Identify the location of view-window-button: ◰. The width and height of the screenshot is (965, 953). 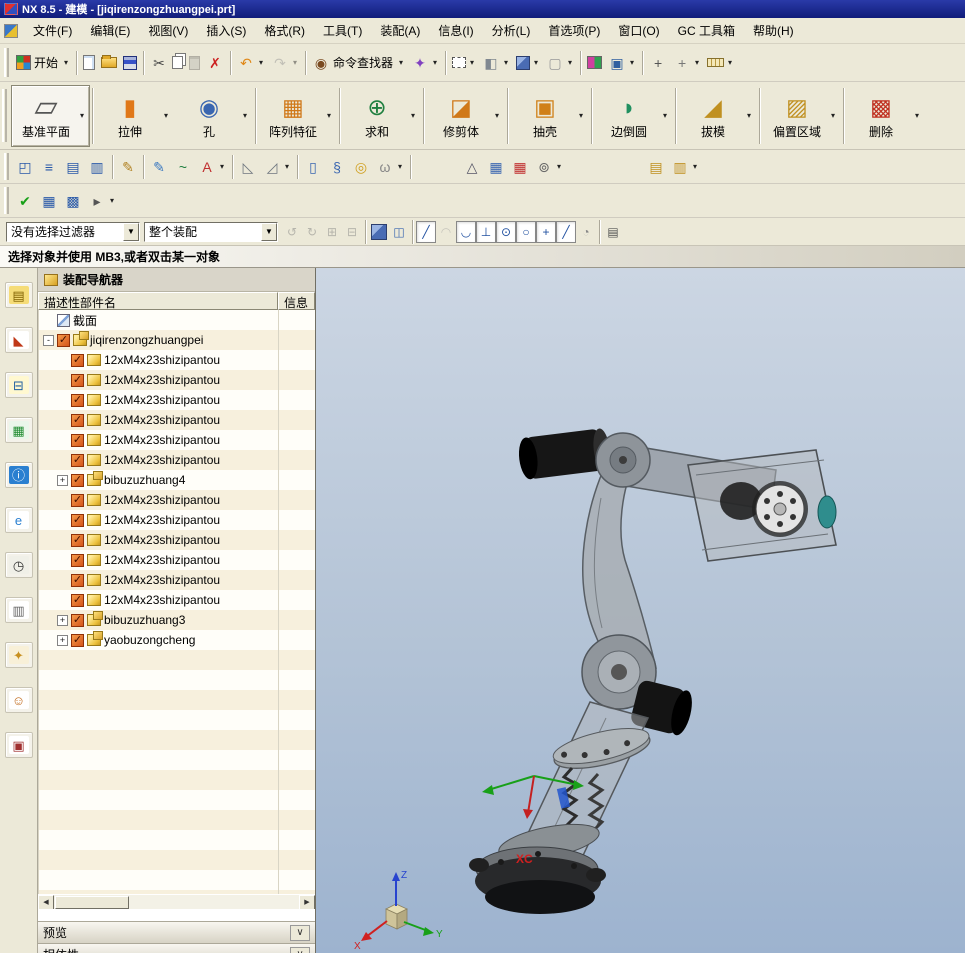
(25, 167).